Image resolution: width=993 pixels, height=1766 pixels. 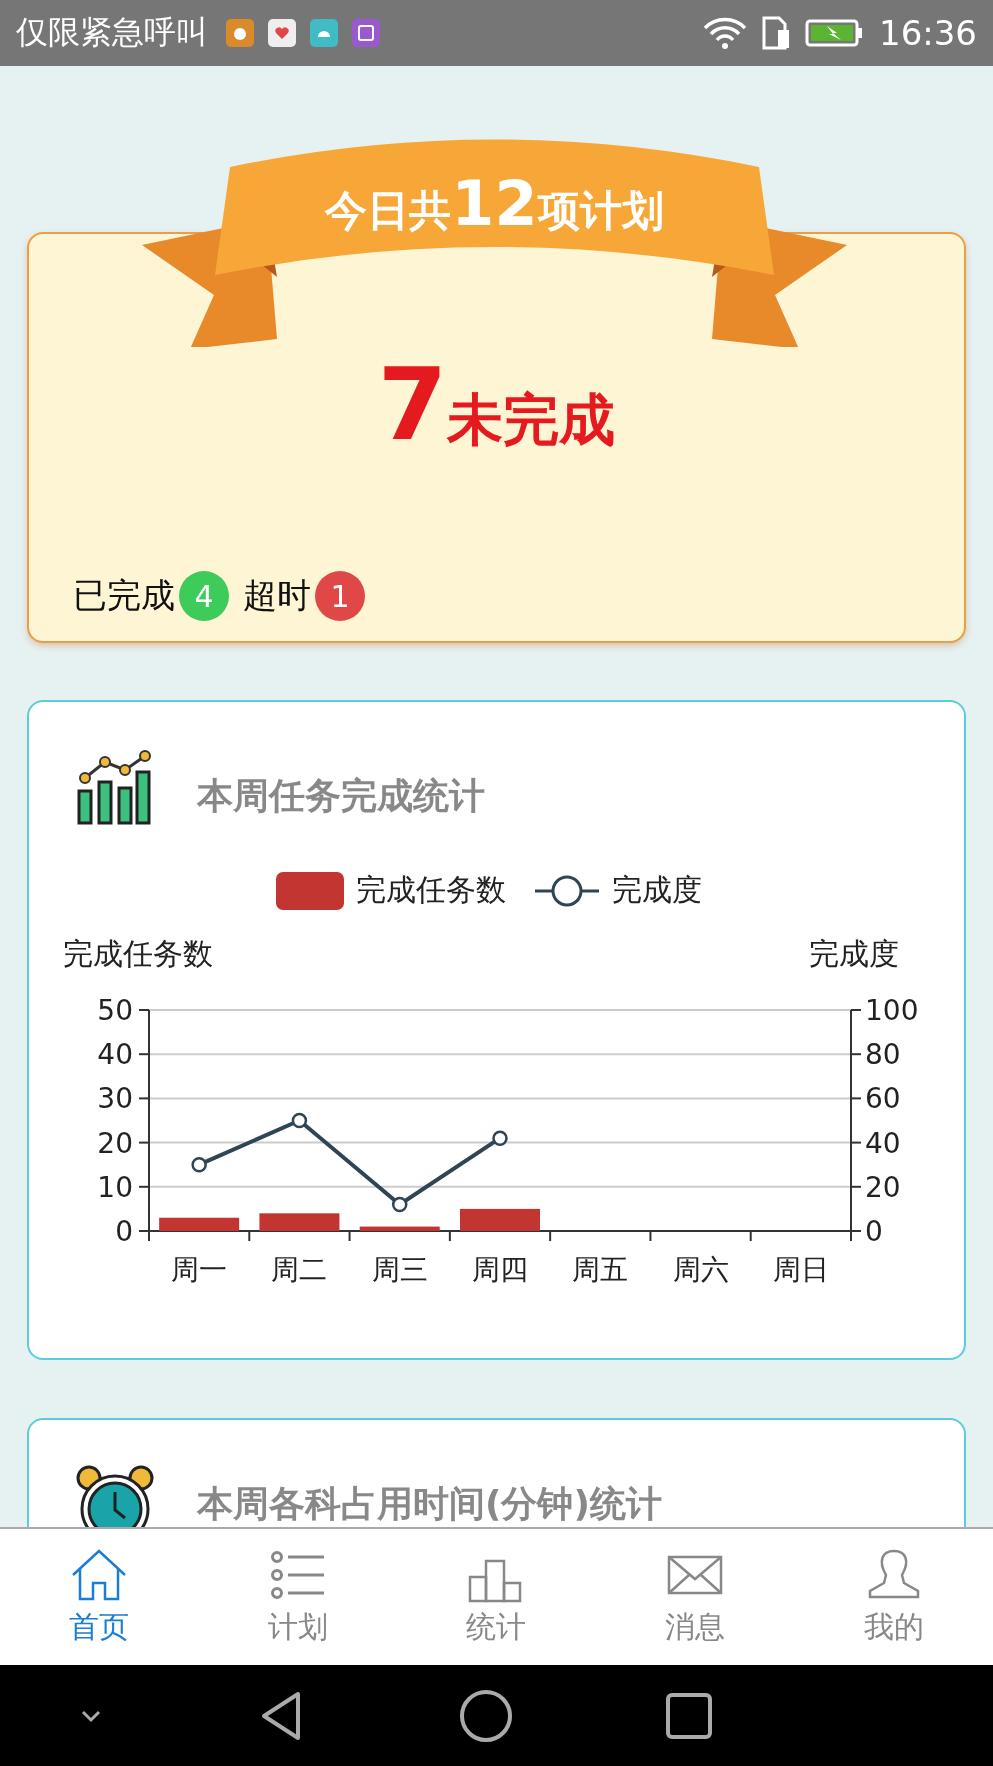 What do you see at coordinates (99, 1597) in the screenshot?
I see `tab-bar-item: 首页` at bounding box center [99, 1597].